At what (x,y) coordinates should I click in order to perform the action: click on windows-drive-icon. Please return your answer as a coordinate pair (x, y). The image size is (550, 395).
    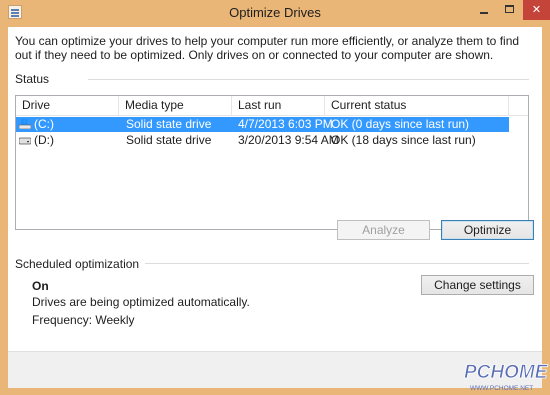
    Looking at the image, I should click on (25, 124).